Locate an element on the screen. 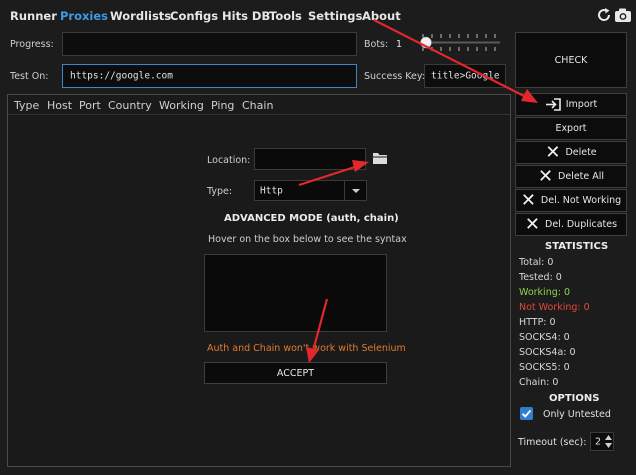 The width and height of the screenshot is (636, 475). arrow-to-folder is located at coordinates (333, 173).